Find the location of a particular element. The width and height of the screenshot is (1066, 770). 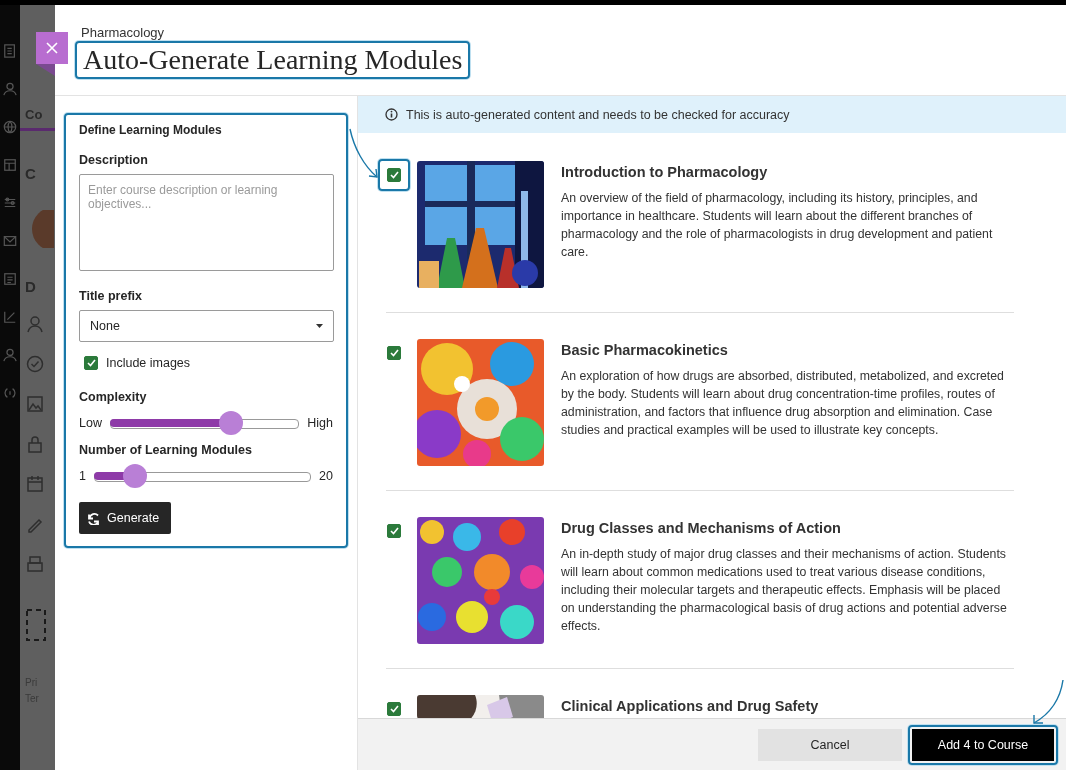

module-title: Introduction to Pharmacology is located at coordinates (665, 172).